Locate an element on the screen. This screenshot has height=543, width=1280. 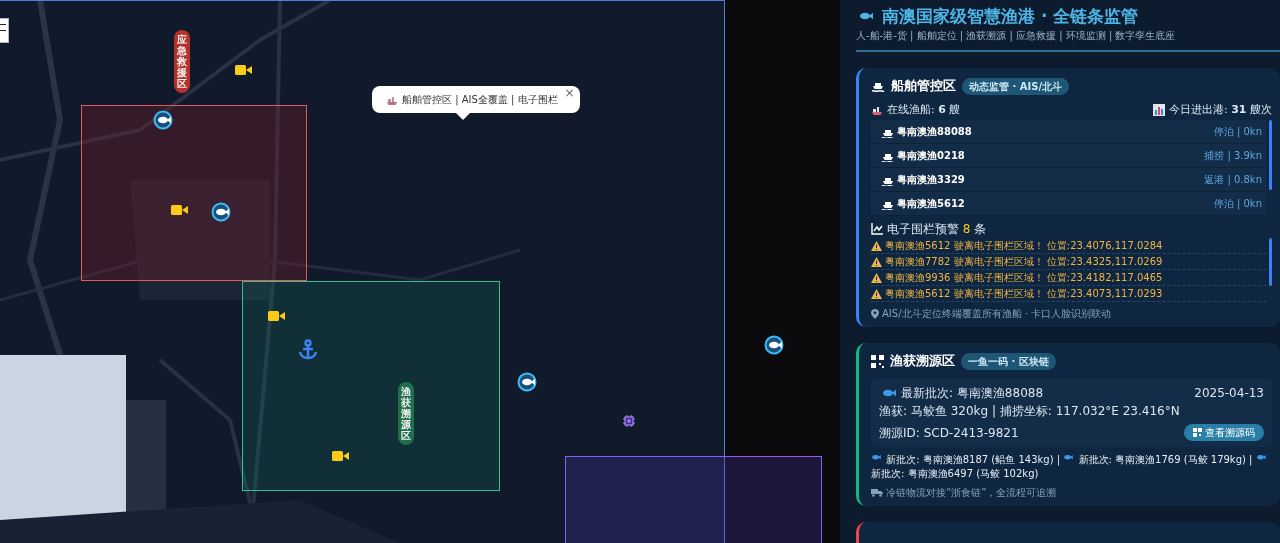
batch-item: 新批次: 粤南澳渔1769 (马鲛 179kg) is located at coordinates (1162, 459).